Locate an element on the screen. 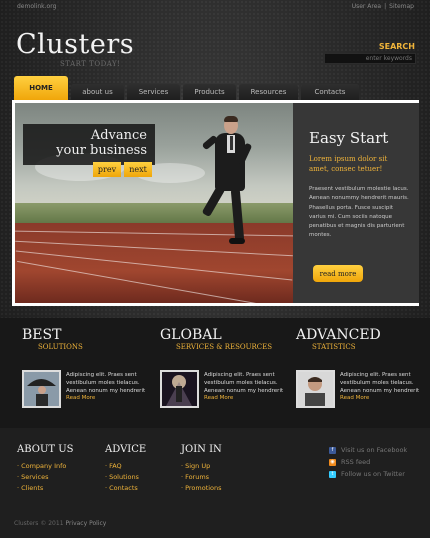 Image resolution: width=430 pixels, height=538 pixels. easy-start-title: Easy Start is located at coordinates (349, 138).